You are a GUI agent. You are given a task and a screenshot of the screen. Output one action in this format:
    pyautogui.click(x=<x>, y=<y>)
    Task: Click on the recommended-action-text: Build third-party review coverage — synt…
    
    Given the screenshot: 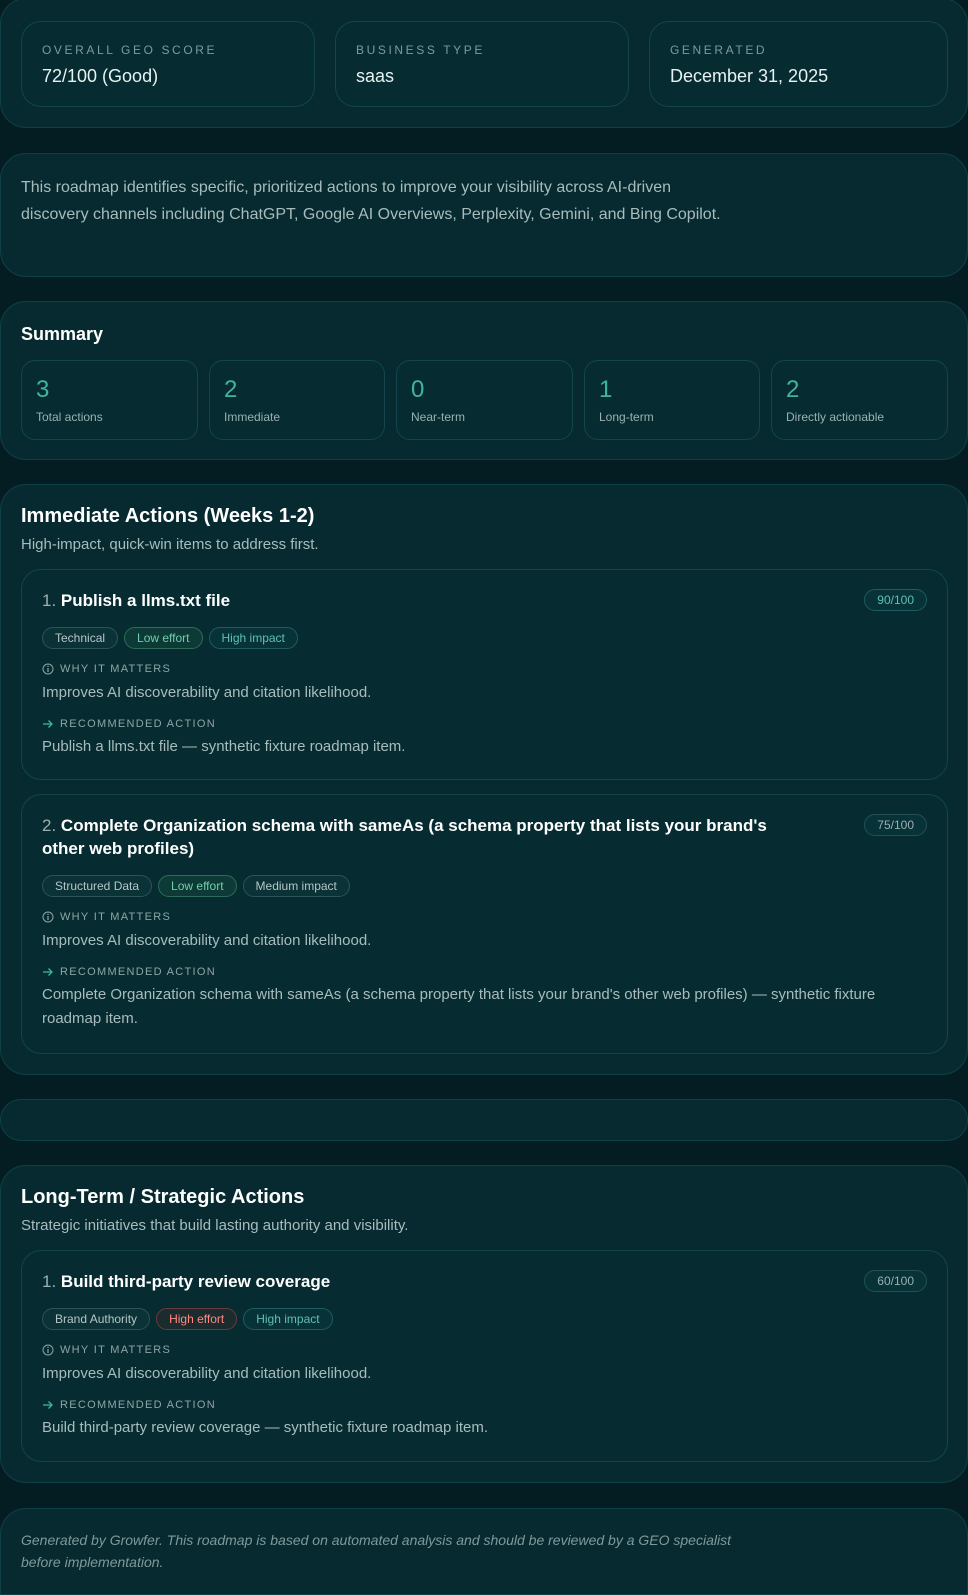 What is the action you would take?
    pyautogui.click(x=265, y=1427)
    